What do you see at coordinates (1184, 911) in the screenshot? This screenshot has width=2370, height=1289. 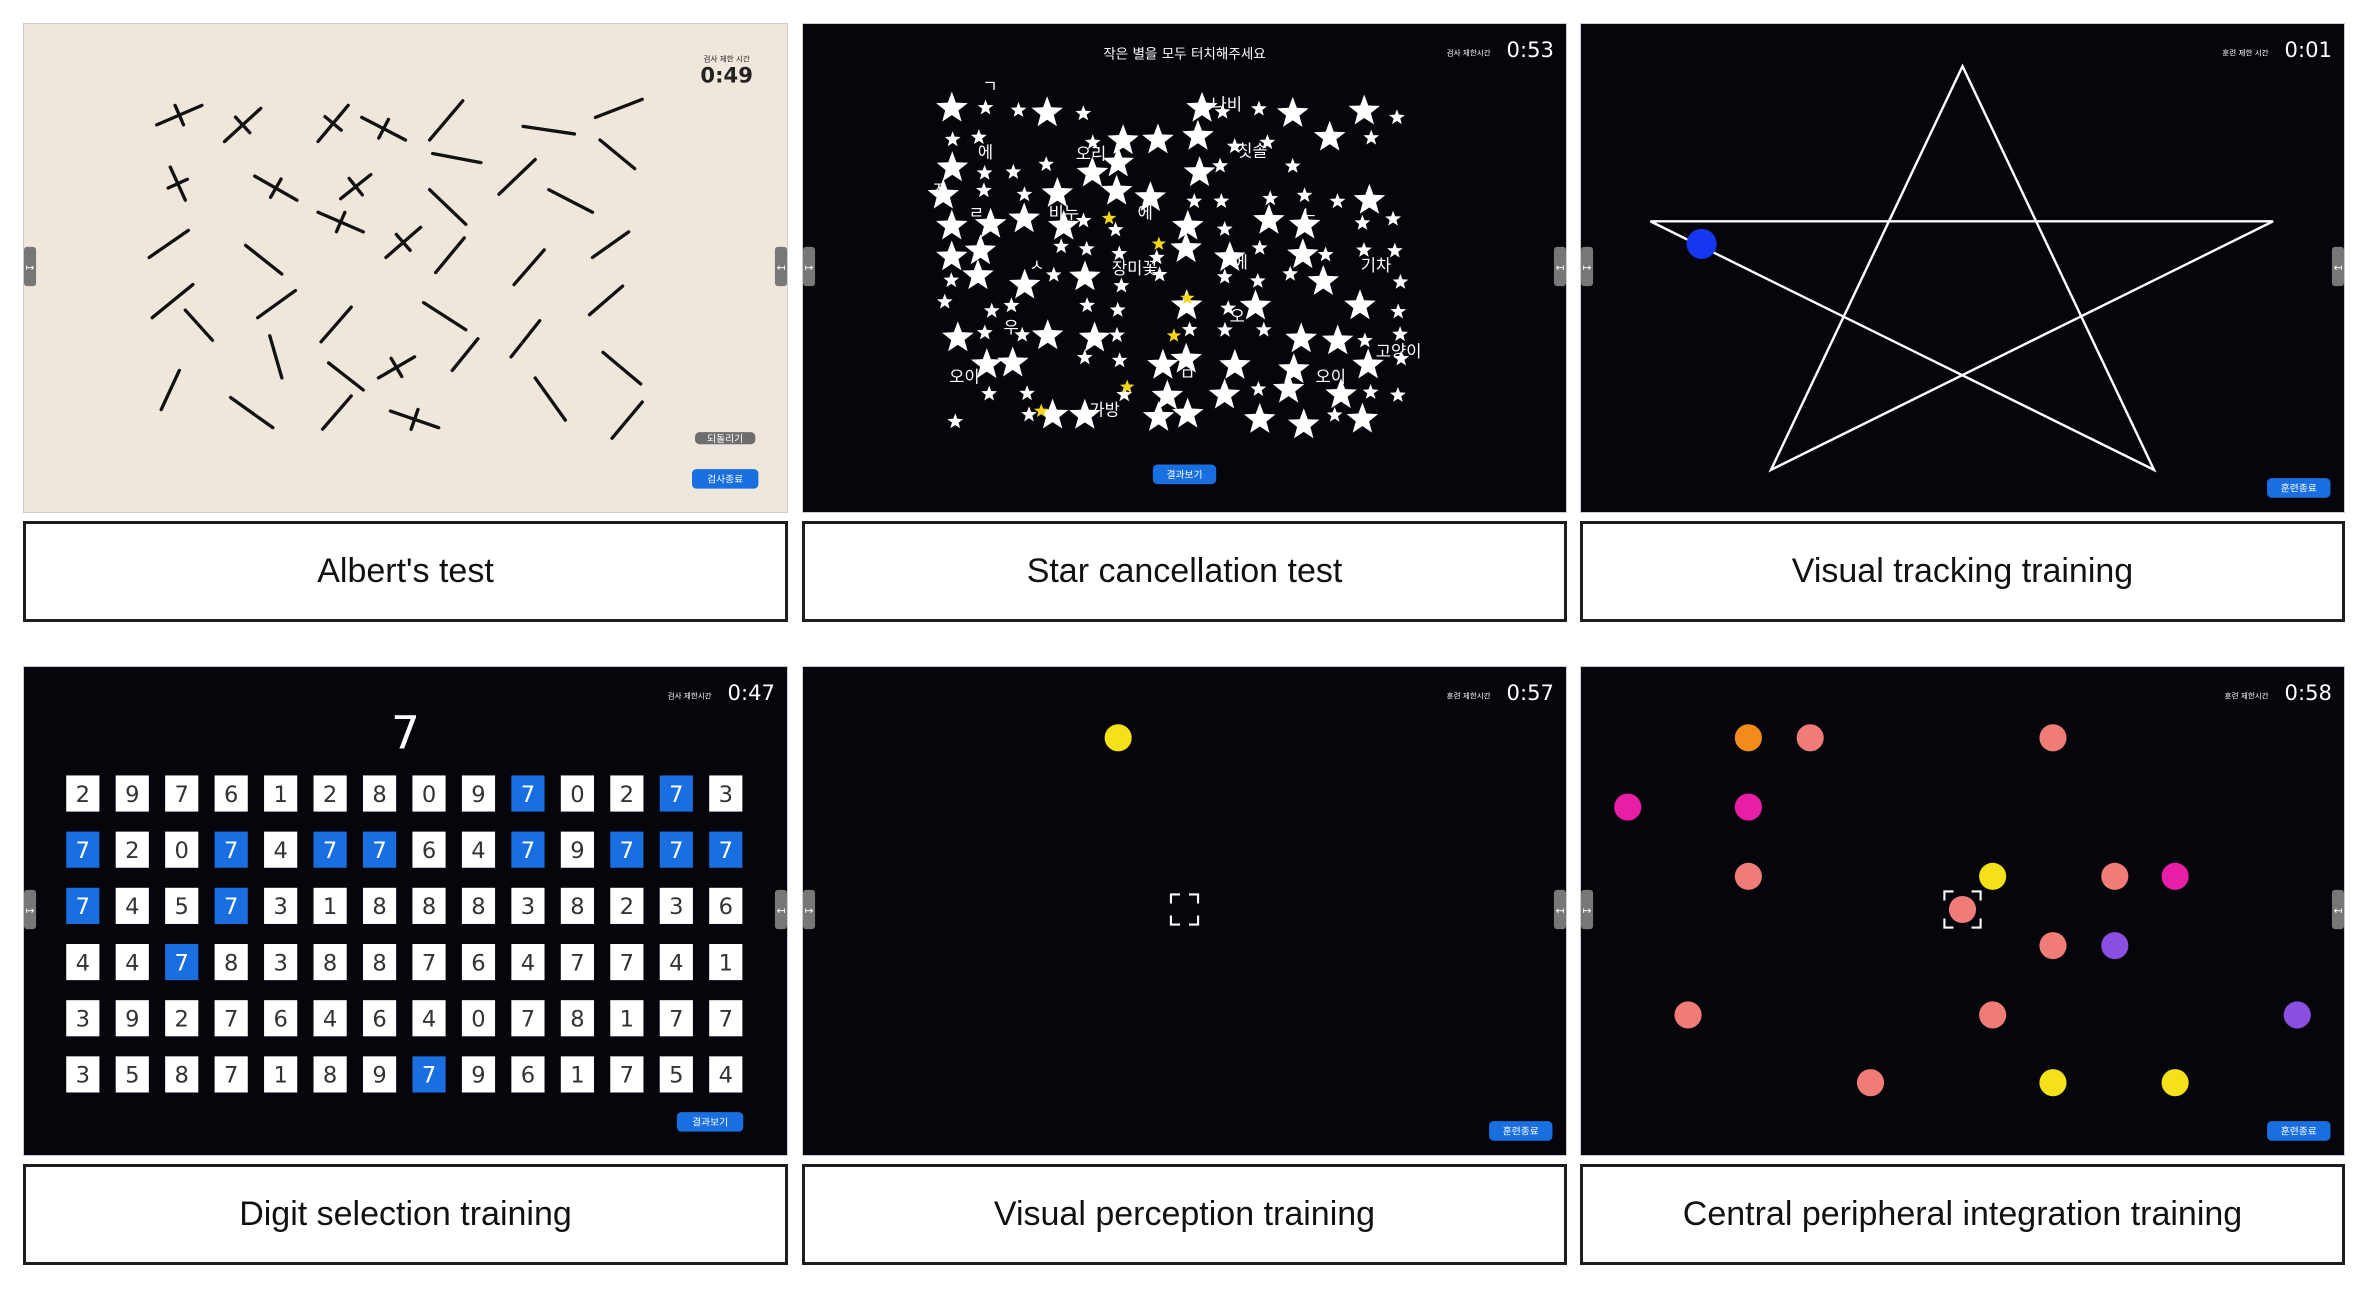 I see `visual-perception-canvas: 훈련 제한시간 0:57 훈련종료 ↦ ↤` at bounding box center [1184, 911].